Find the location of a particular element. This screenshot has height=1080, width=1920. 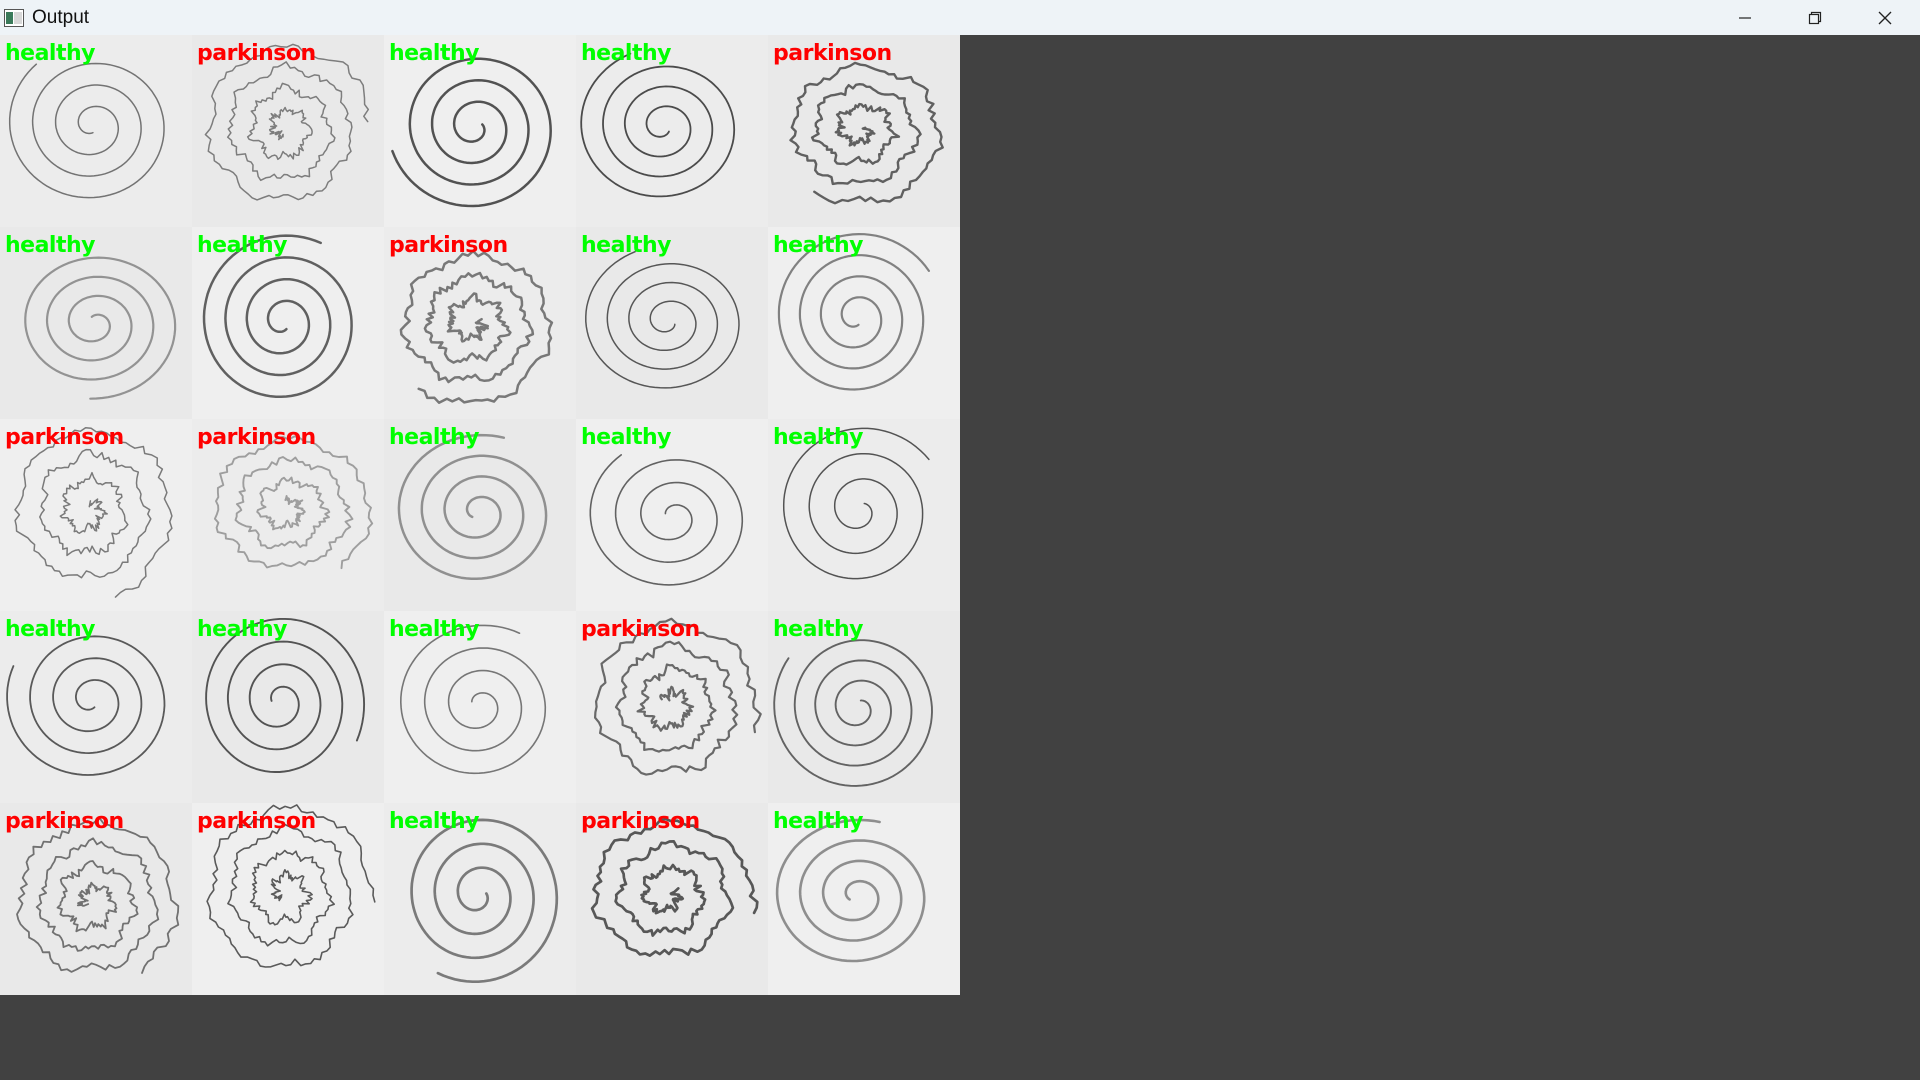

window-title: Output is located at coordinates (61, 17).